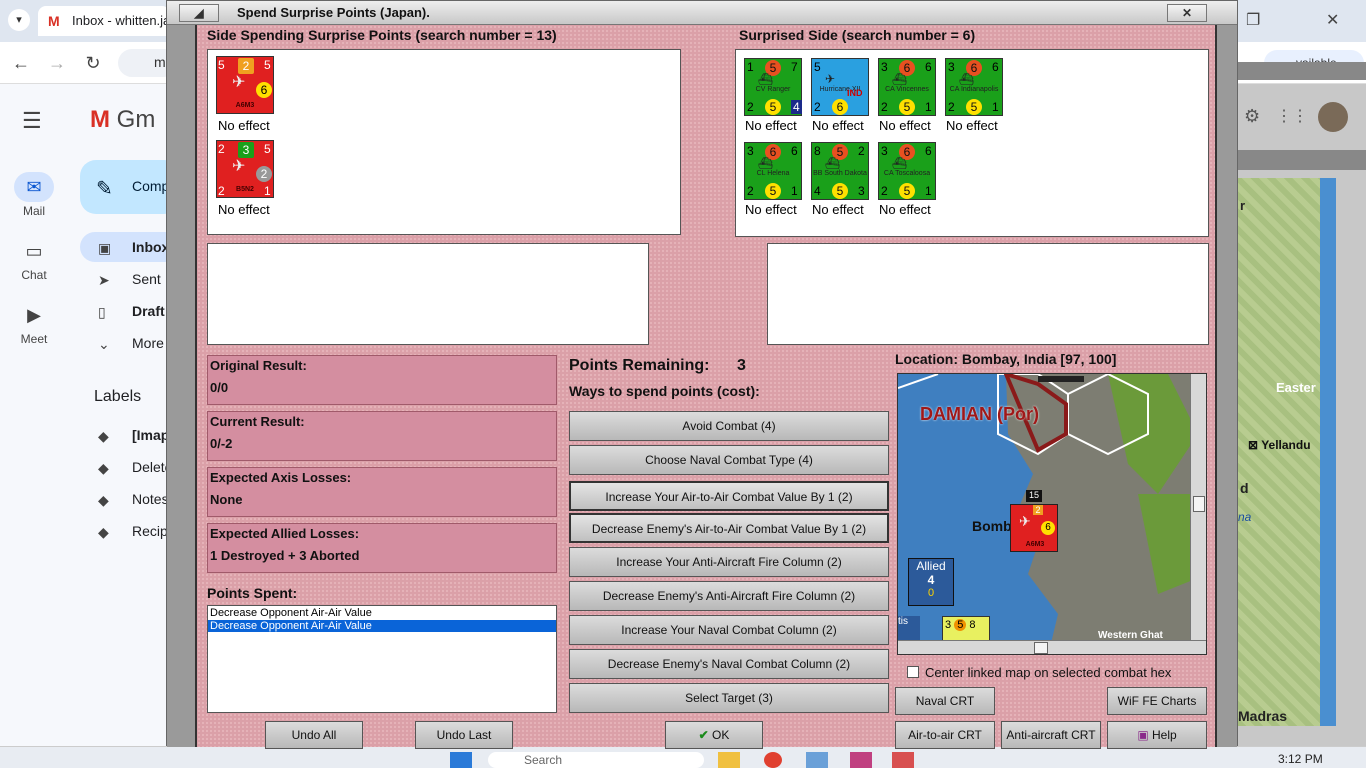  What do you see at coordinates (1300, 759) in the screenshot?
I see `taskbar-clock: 3:12 PM` at bounding box center [1300, 759].